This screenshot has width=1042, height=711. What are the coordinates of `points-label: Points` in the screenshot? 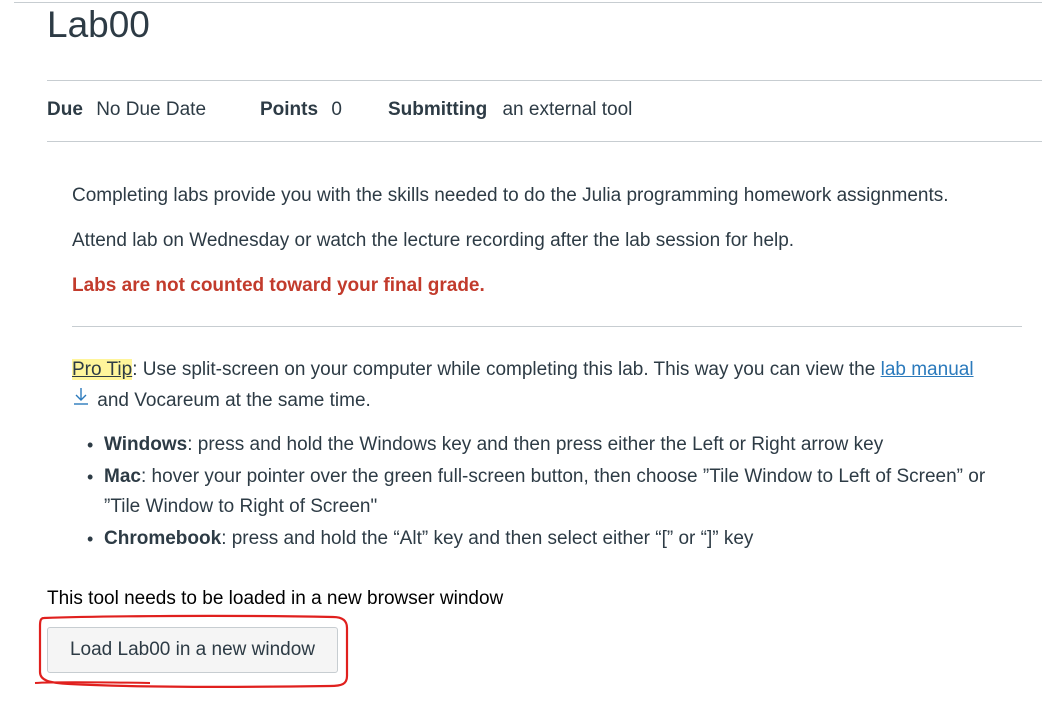 It's located at (289, 109).